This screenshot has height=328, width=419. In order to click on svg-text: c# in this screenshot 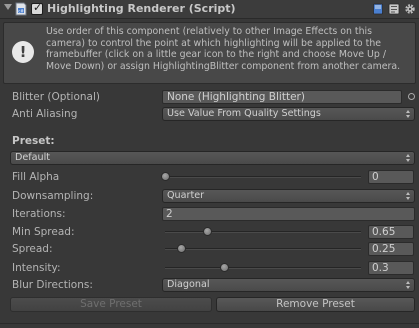, I will do `click(21, 10)`.